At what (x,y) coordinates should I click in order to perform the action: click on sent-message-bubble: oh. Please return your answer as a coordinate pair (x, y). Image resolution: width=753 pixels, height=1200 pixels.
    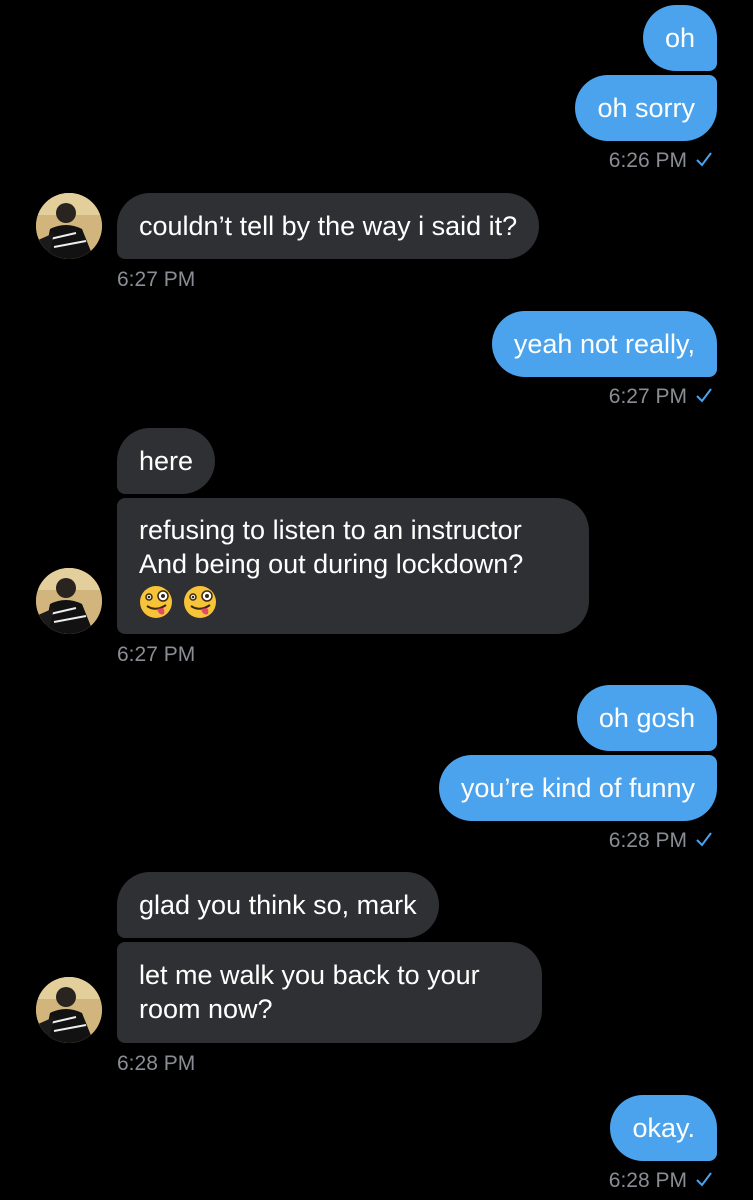
    Looking at the image, I should click on (679, 38).